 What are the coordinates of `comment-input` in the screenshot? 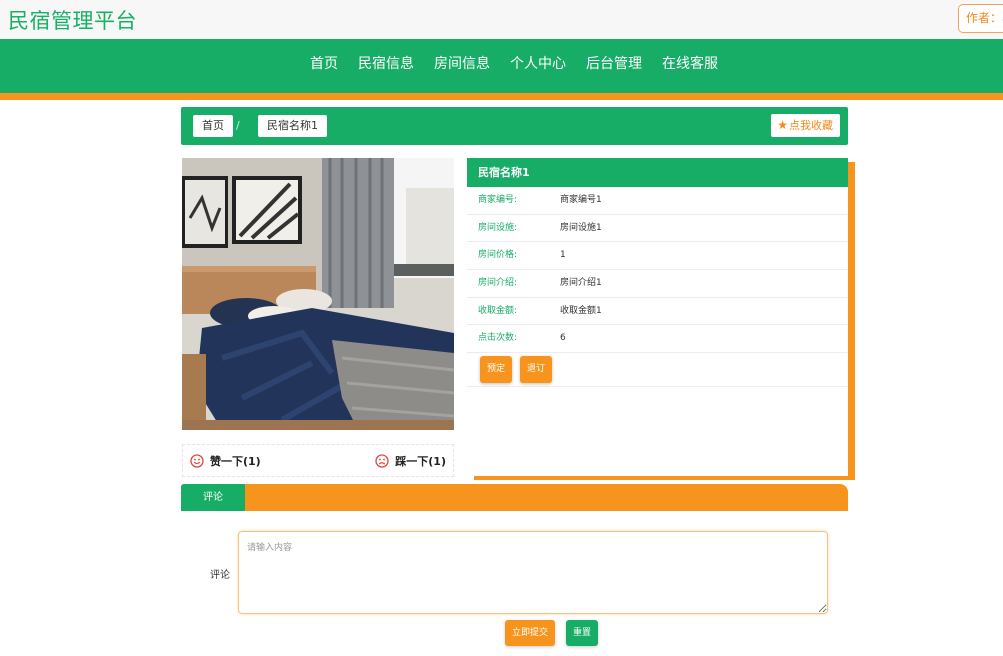 It's located at (533, 572).